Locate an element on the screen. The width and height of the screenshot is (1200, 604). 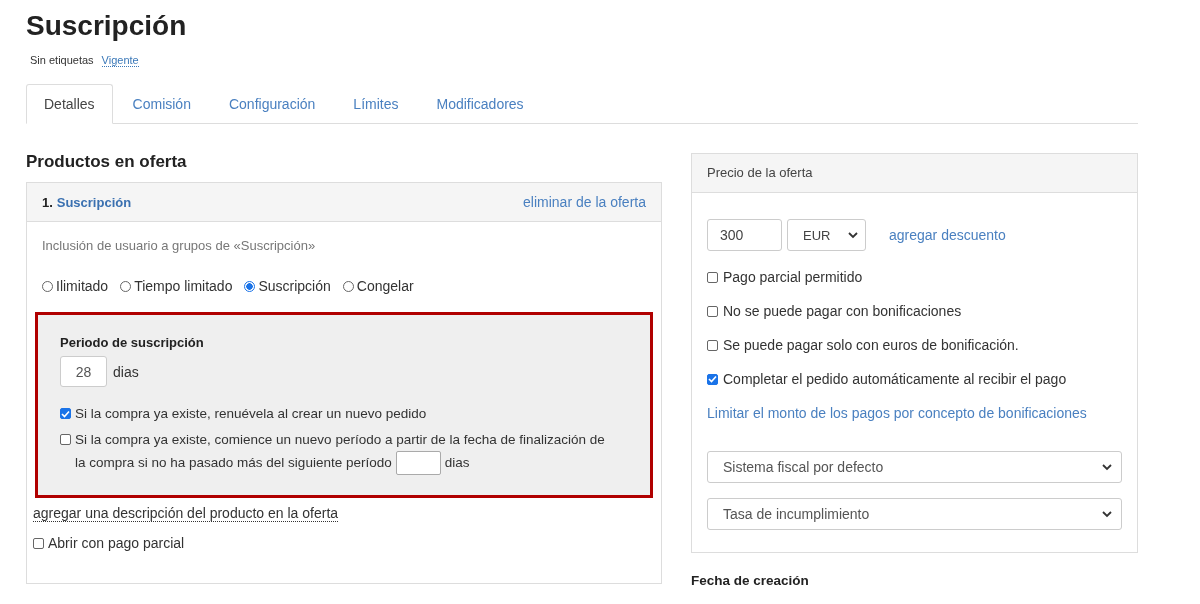
page-title: Suscripción is located at coordinates (107, 25).